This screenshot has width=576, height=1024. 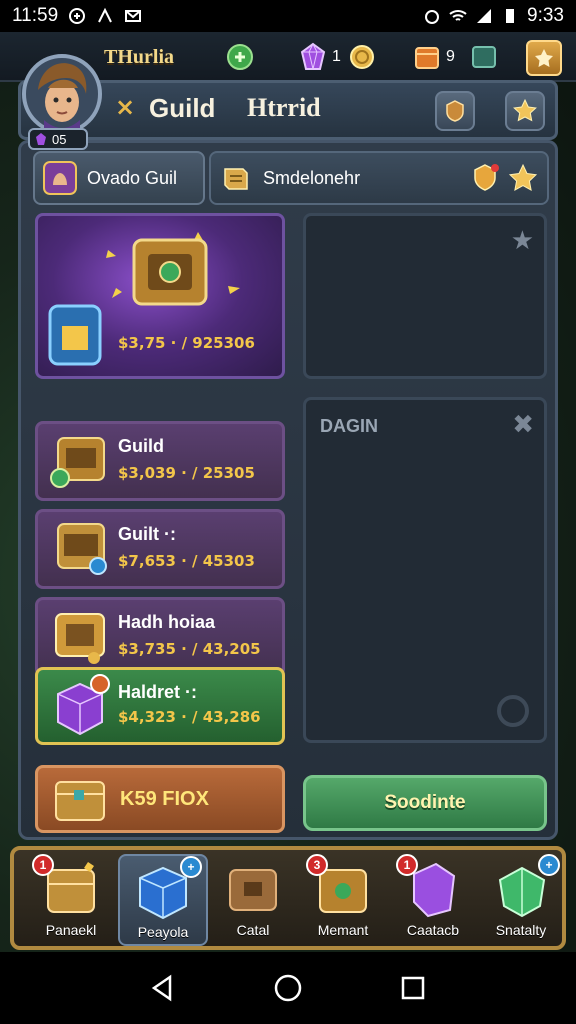 What do you see at coordinates (523, 178) in the screenshot?
I see `favorite-star-icon` at bounding box center [523, 178].